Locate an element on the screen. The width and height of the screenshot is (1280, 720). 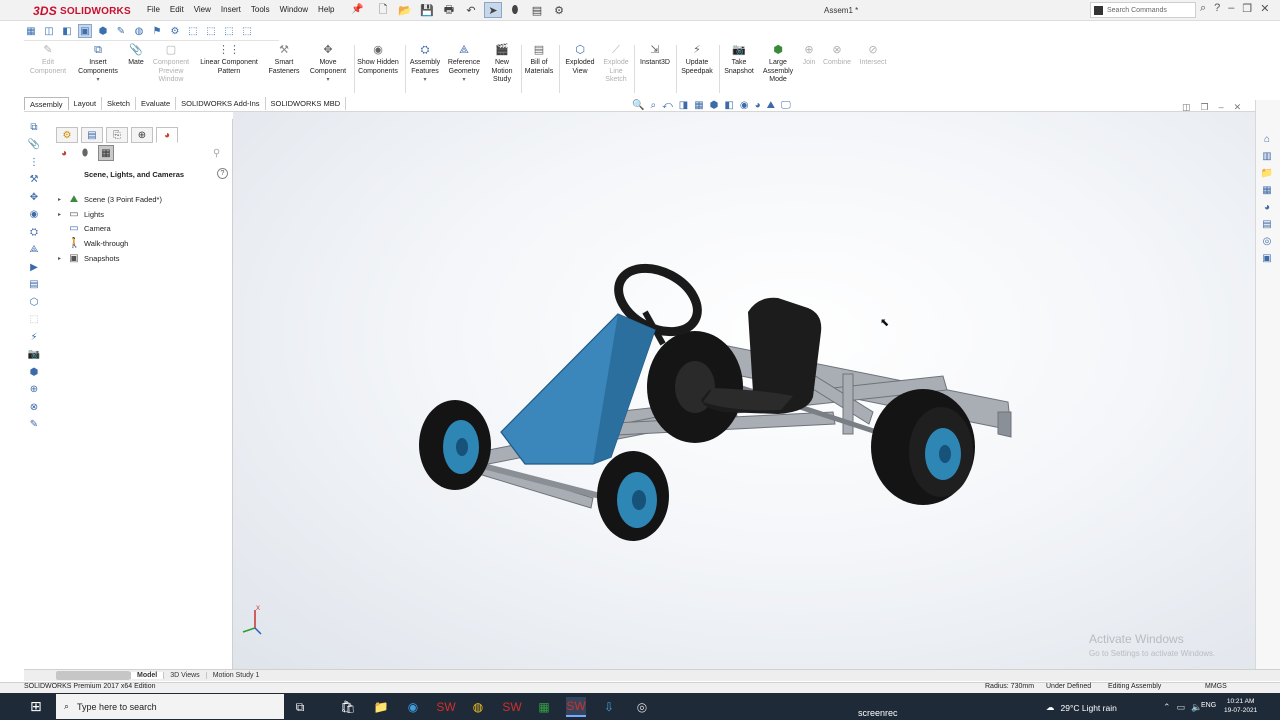
apply-scene-icon: ⛰ is located at coordinates (771, 105).